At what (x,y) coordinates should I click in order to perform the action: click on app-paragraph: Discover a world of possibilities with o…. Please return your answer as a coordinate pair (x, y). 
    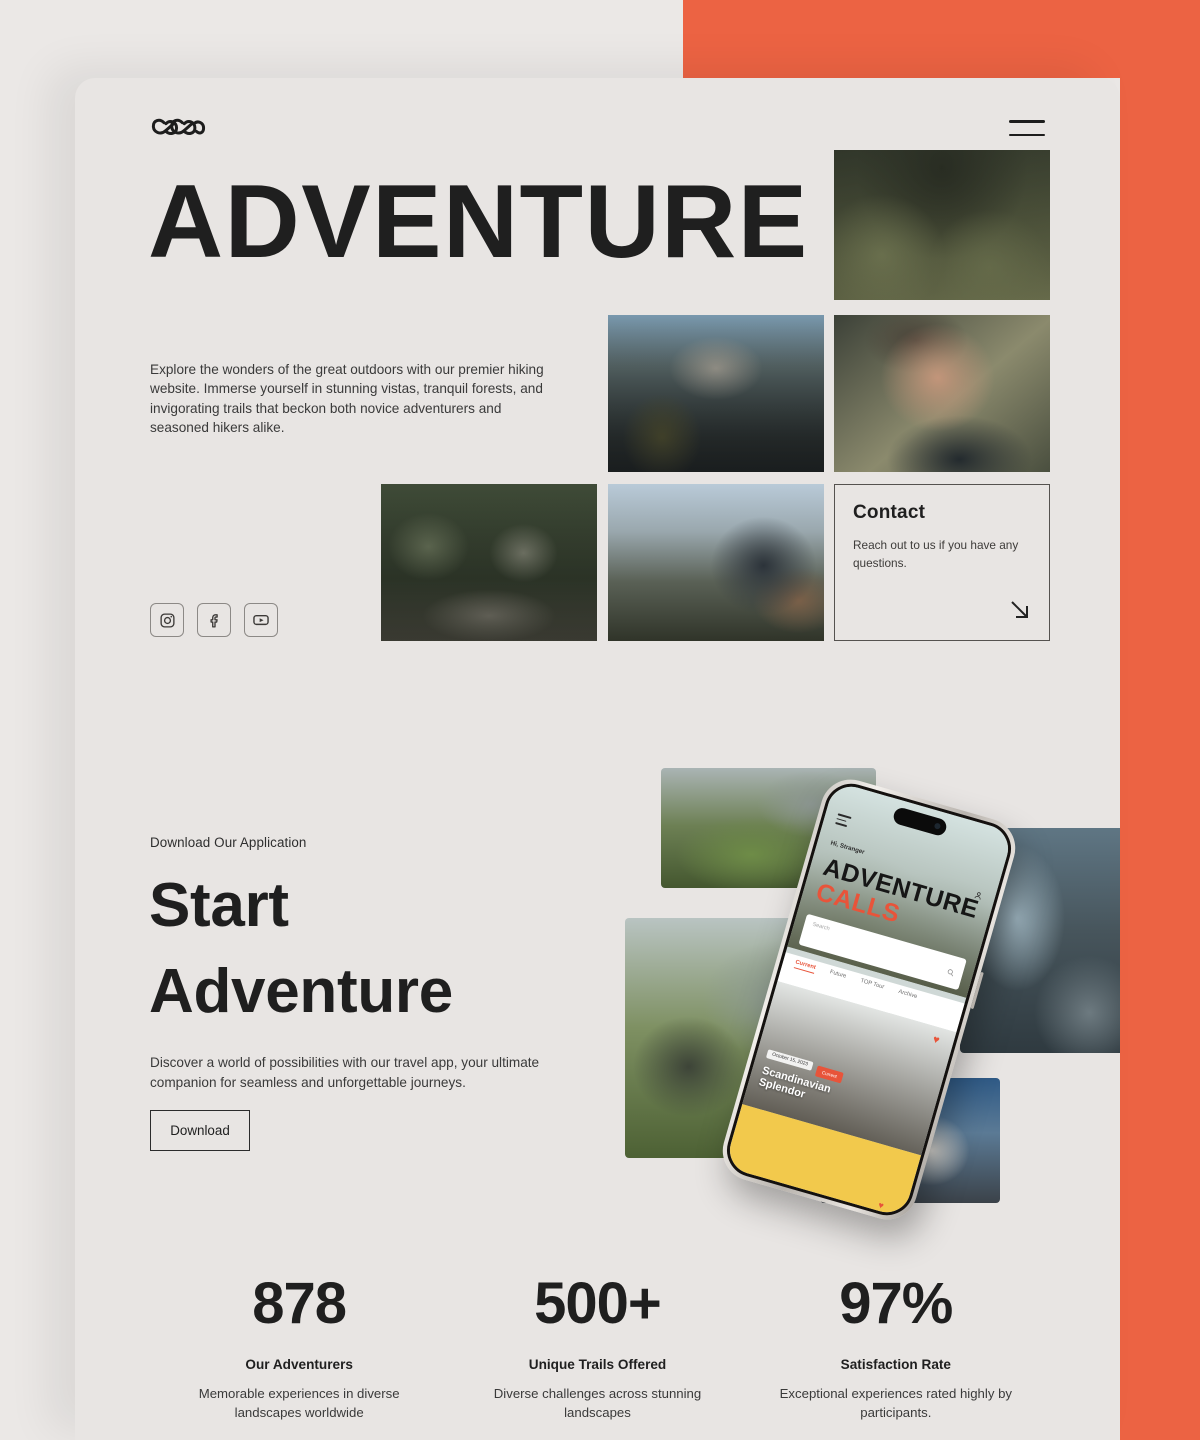
    Looking at the image, I should click on (345, 1072).